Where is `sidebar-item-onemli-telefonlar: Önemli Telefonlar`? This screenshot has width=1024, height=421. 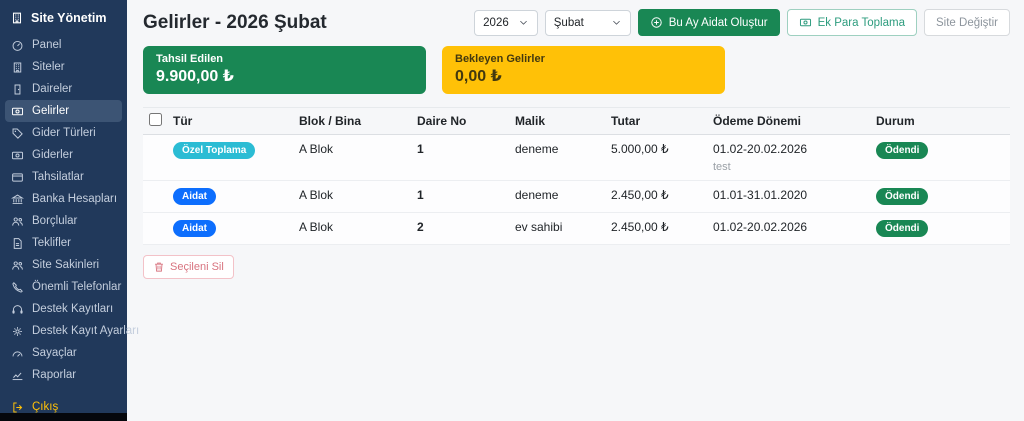
sidebar-item-onemli-telefonlar: Önemli Telefonlar is located at coordinates (63, 287).